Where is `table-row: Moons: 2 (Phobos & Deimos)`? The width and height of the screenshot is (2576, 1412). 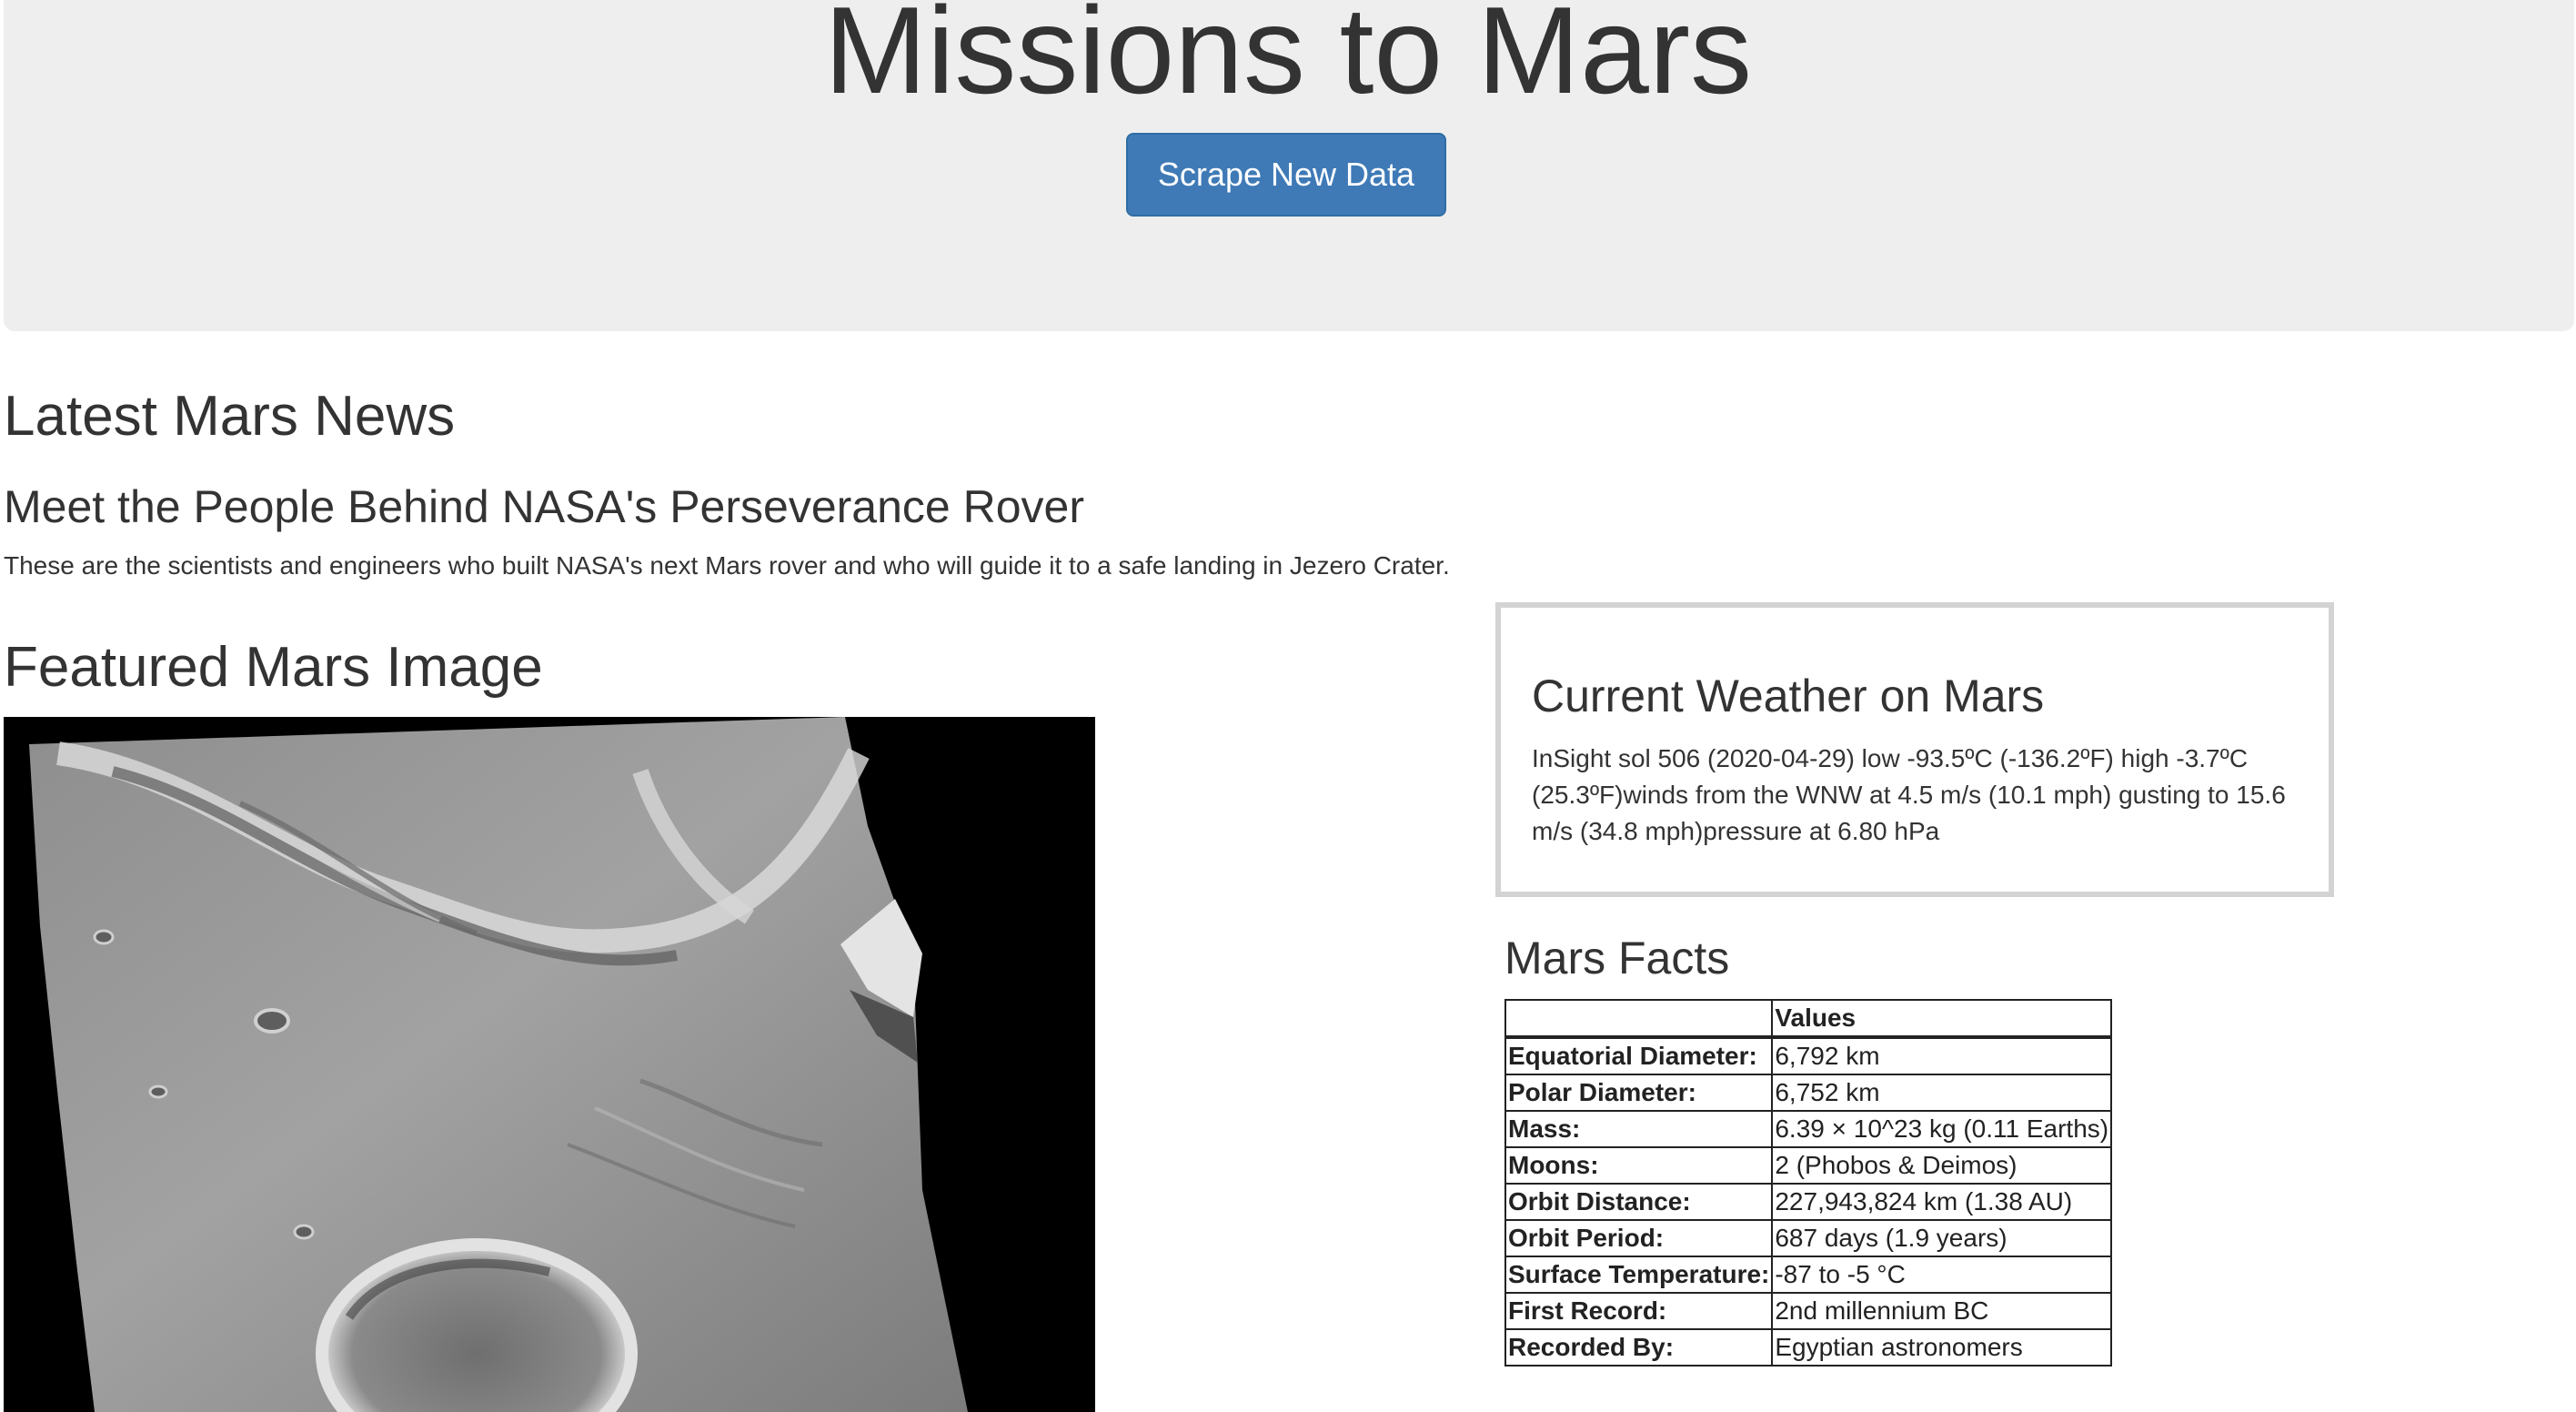
table-row: Moons: 2 (Phobos & Deimos) is located at coordinates (1808, 1166).